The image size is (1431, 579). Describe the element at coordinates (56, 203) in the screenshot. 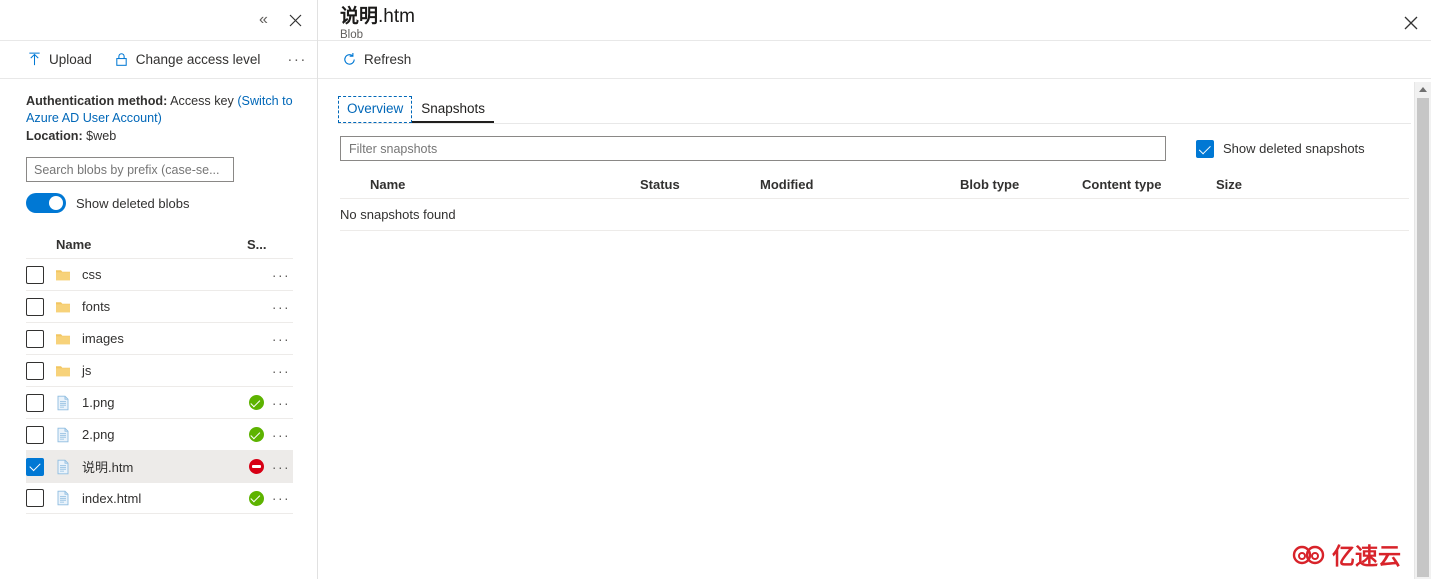

I see `toggle-knob` at that location.